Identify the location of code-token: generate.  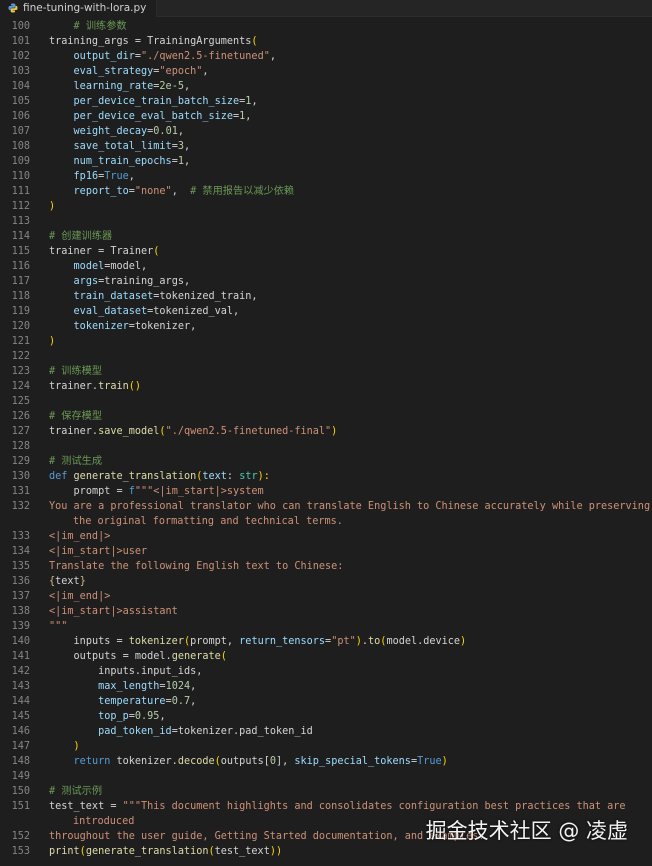
(196, 656).